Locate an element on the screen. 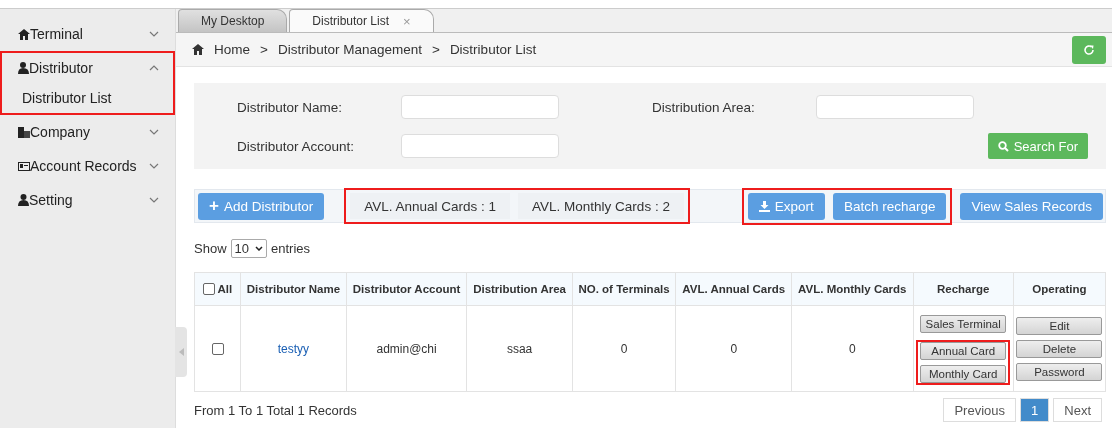 The height and width of the screenshot is (428, 1112). search-icon is located at coordinates (1003, 146).